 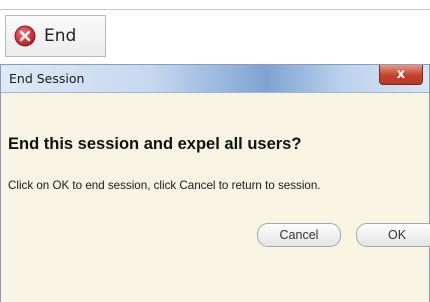 I want to click on ok-button: OK, so click(x=393, y=235).